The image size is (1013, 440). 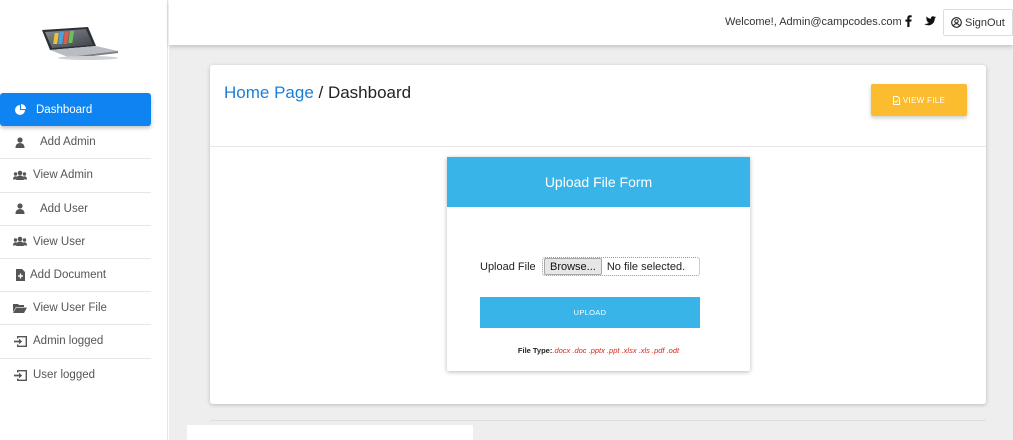 I want to click on sidebar-item-label: Add Document, so click(x=68, y=275).